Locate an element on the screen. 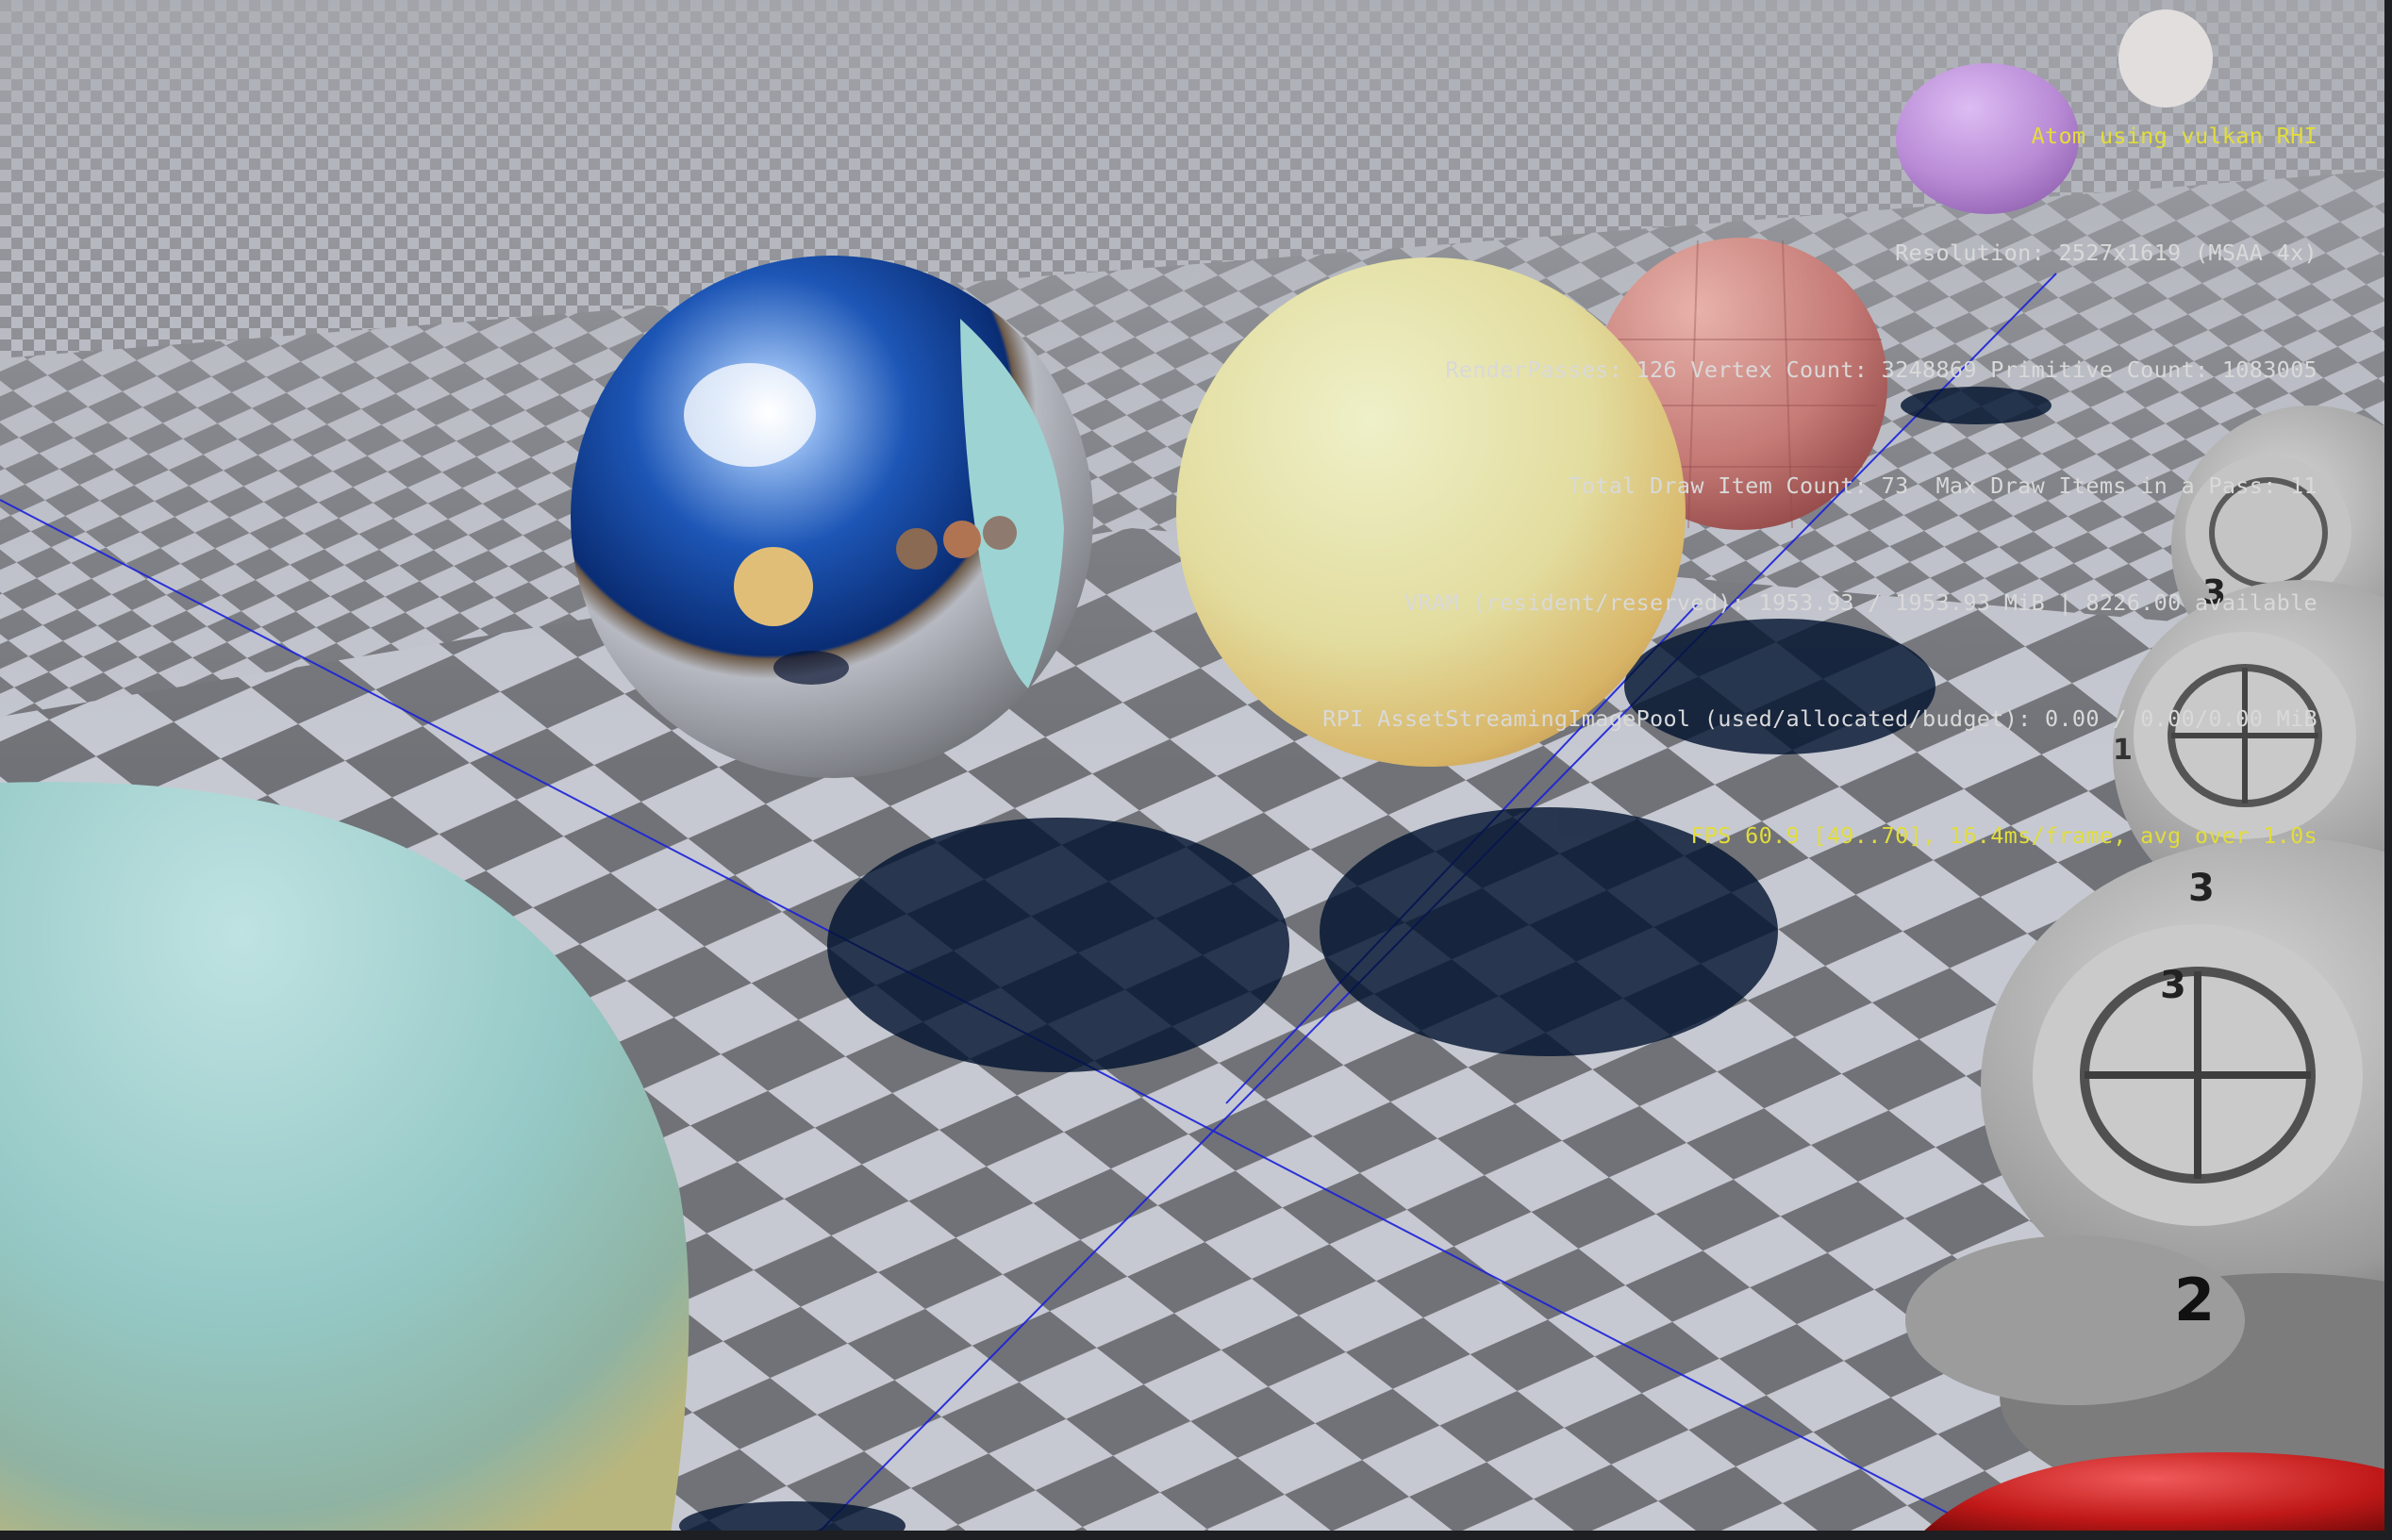 The width and height of the screenshot is (2392, 1540). resolution-stat: Resolution: 2527x1619 (MSAA 4x) is located at coordinates (2106, 253).